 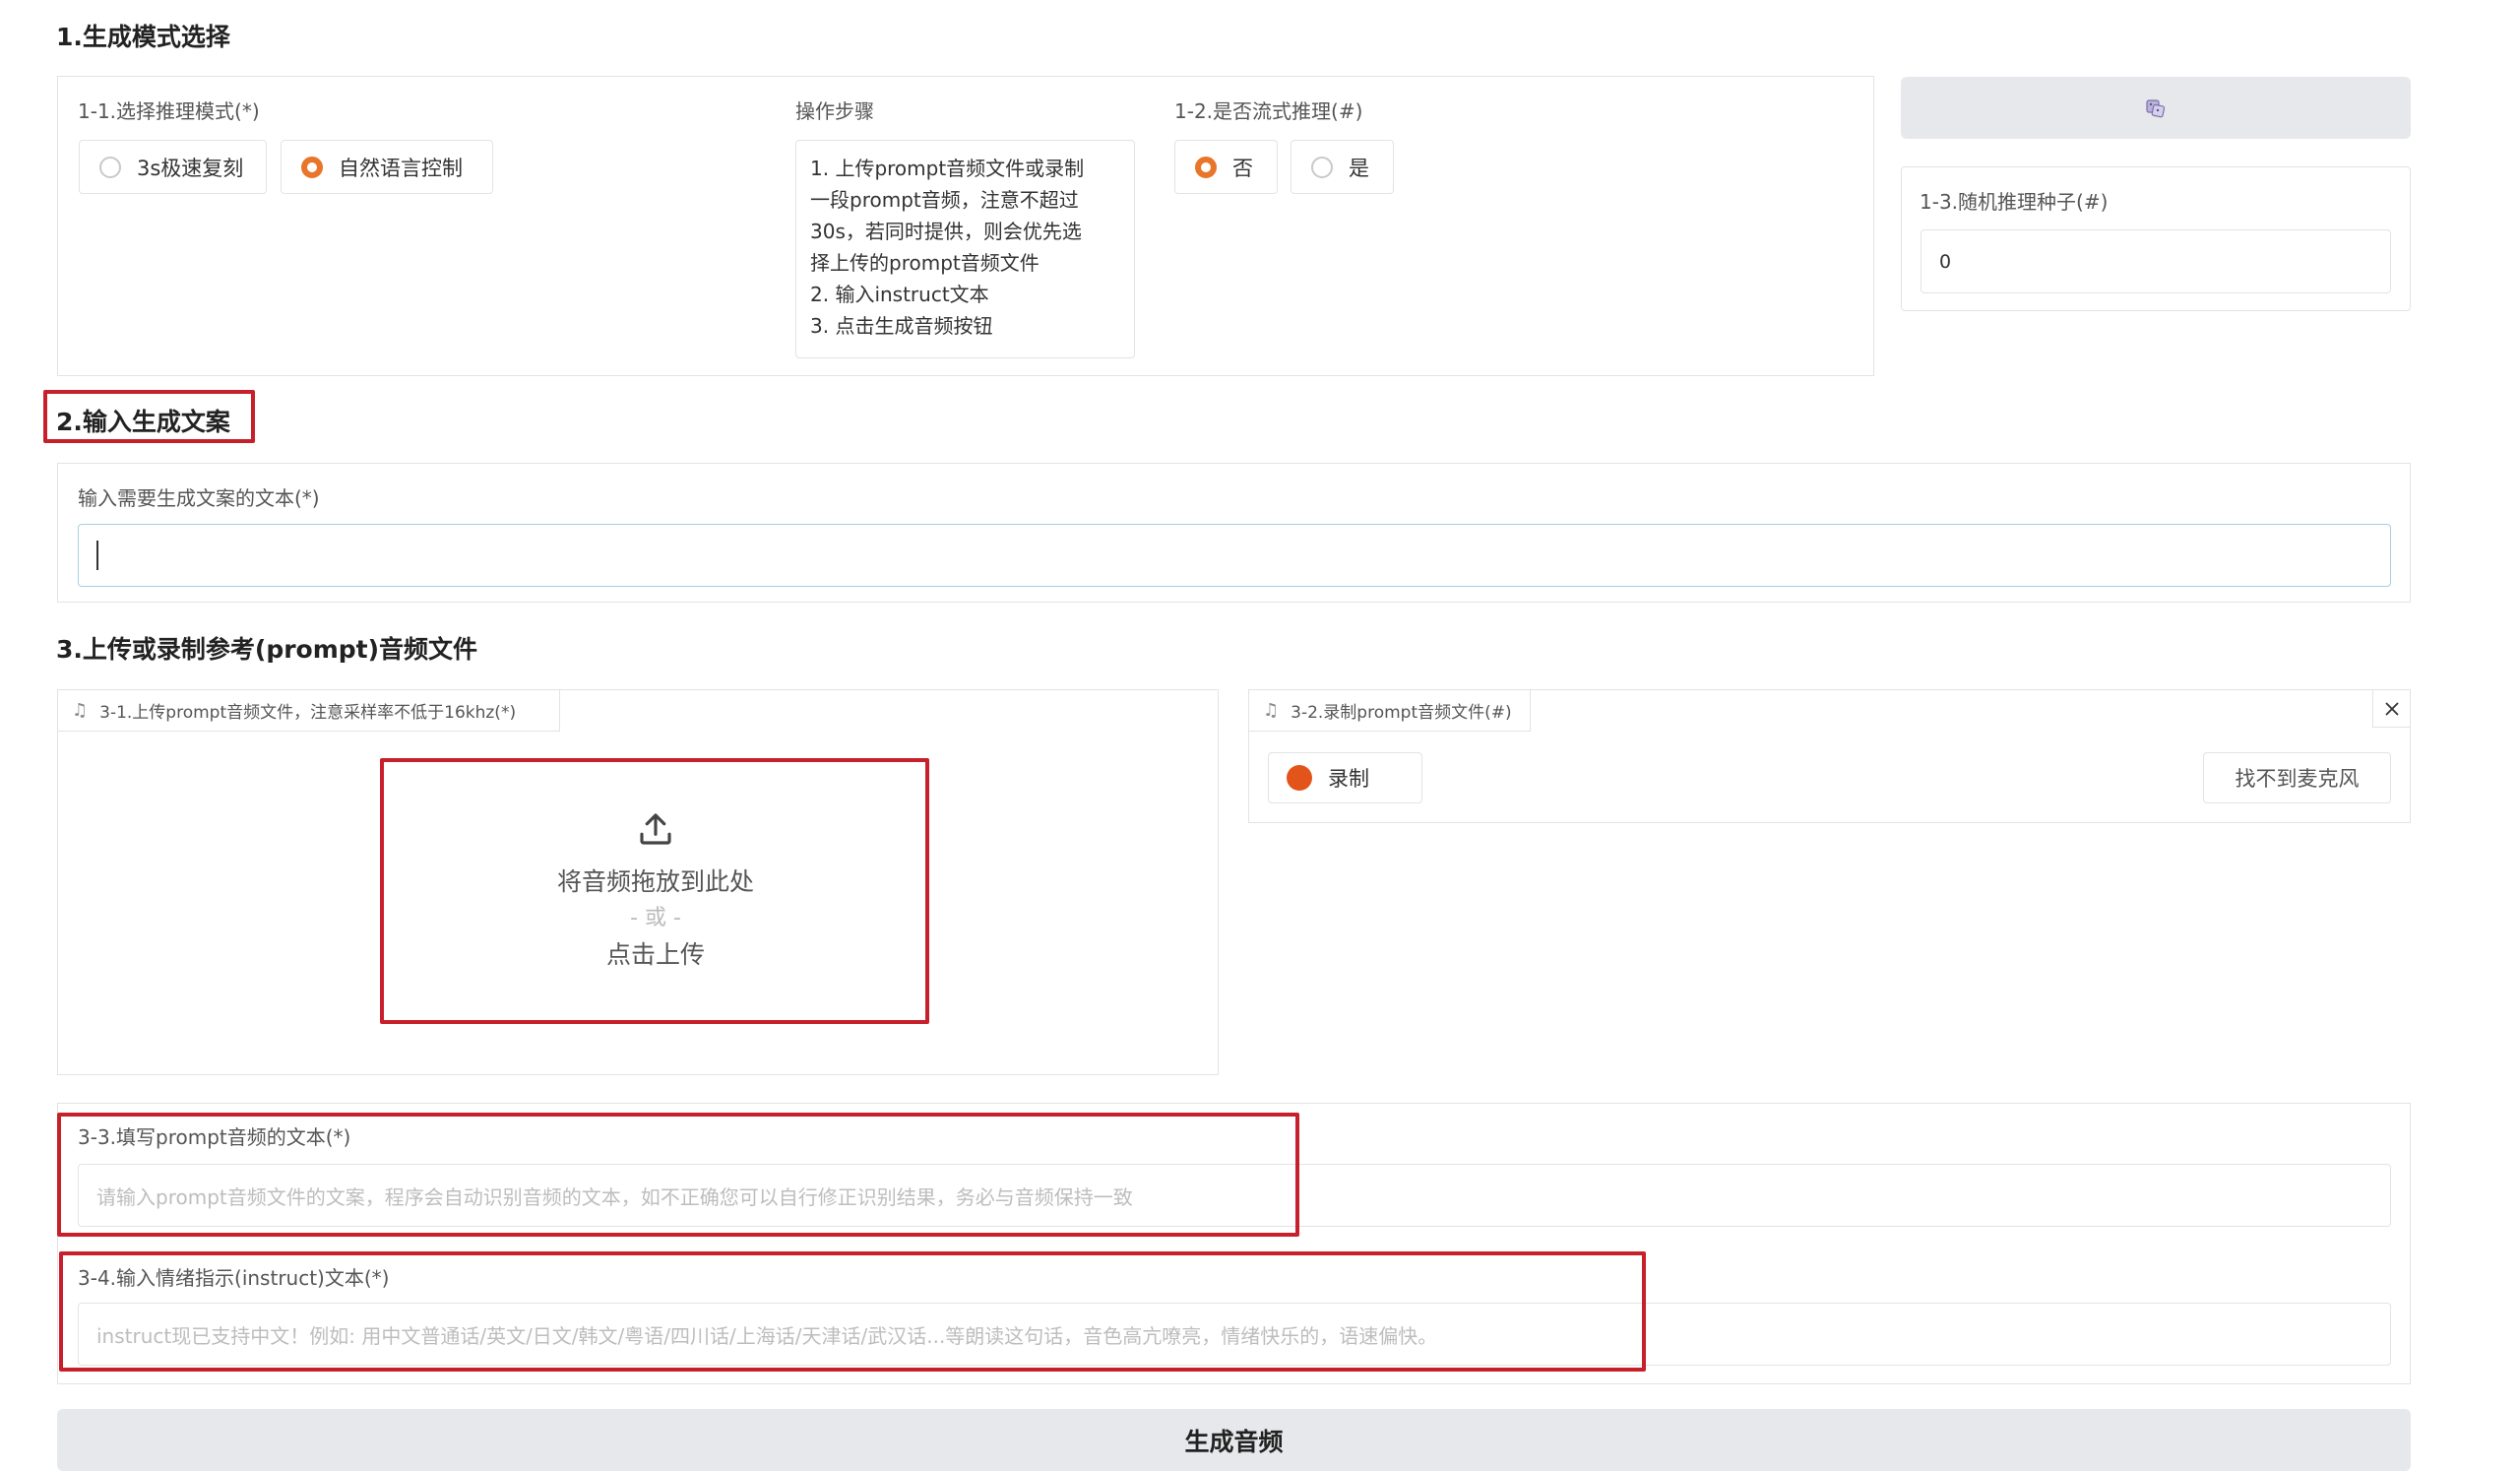 I want to click on generate-audio-button: 生成音频, so click(x=1234, y=1440).